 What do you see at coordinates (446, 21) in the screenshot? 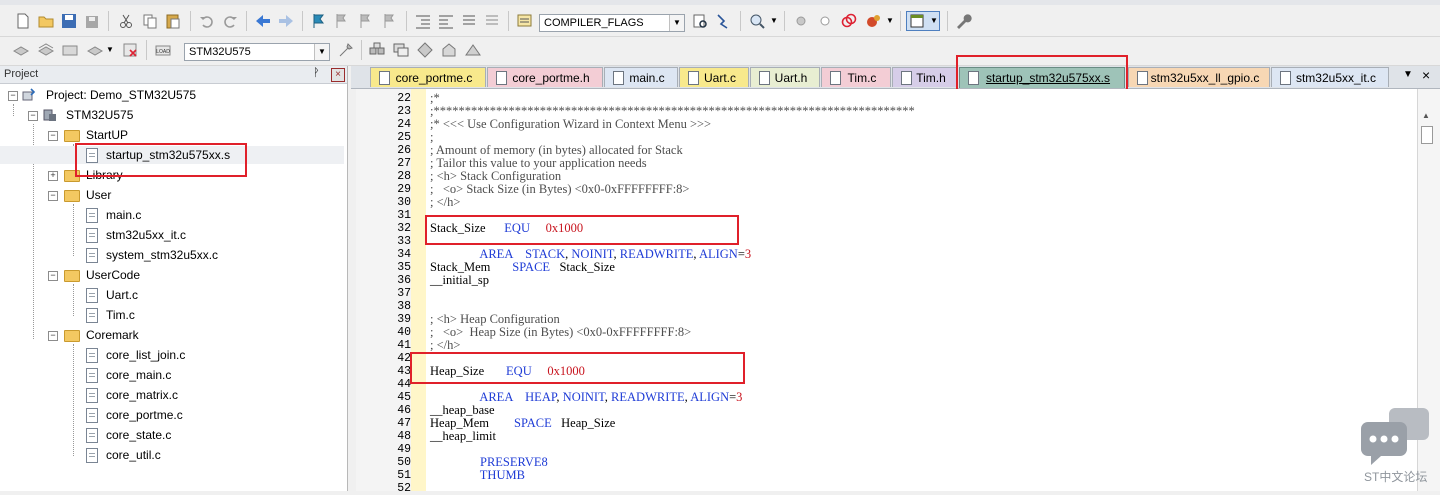
I see `unindent-icon` at bounding box center [446, 21].